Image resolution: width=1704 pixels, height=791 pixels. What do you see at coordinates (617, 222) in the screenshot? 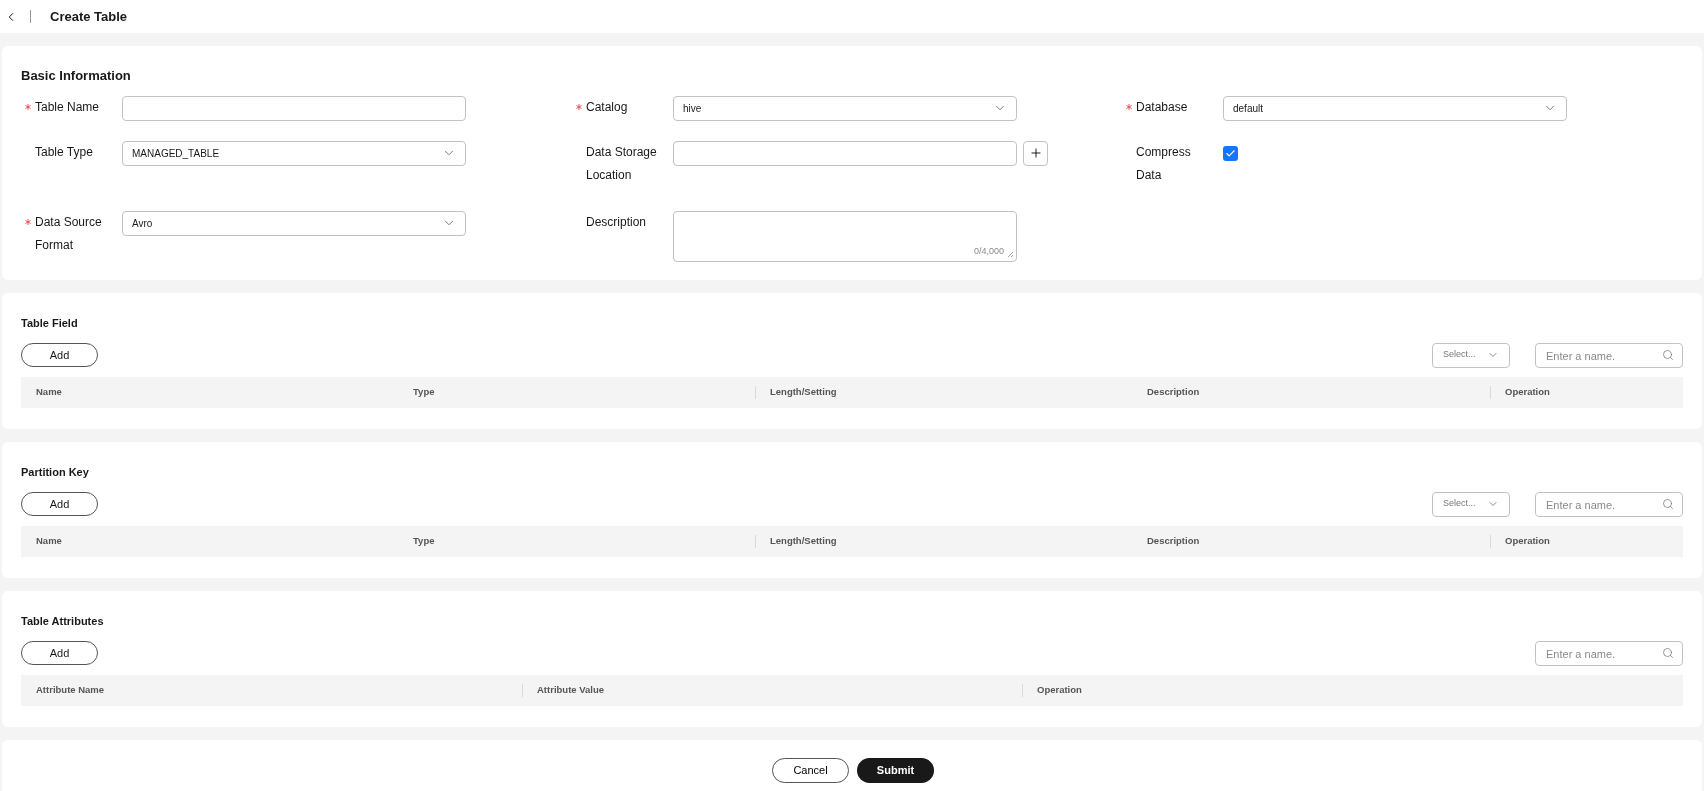
I see `field-label: Description` at bounding box center [617, 222].